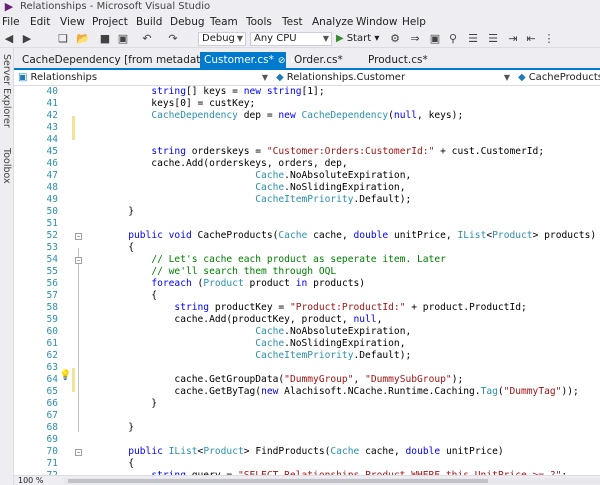 The height and width of the screenshot is (485, 600). I want to click on horizontal-scrollbar, so click(332, 481).